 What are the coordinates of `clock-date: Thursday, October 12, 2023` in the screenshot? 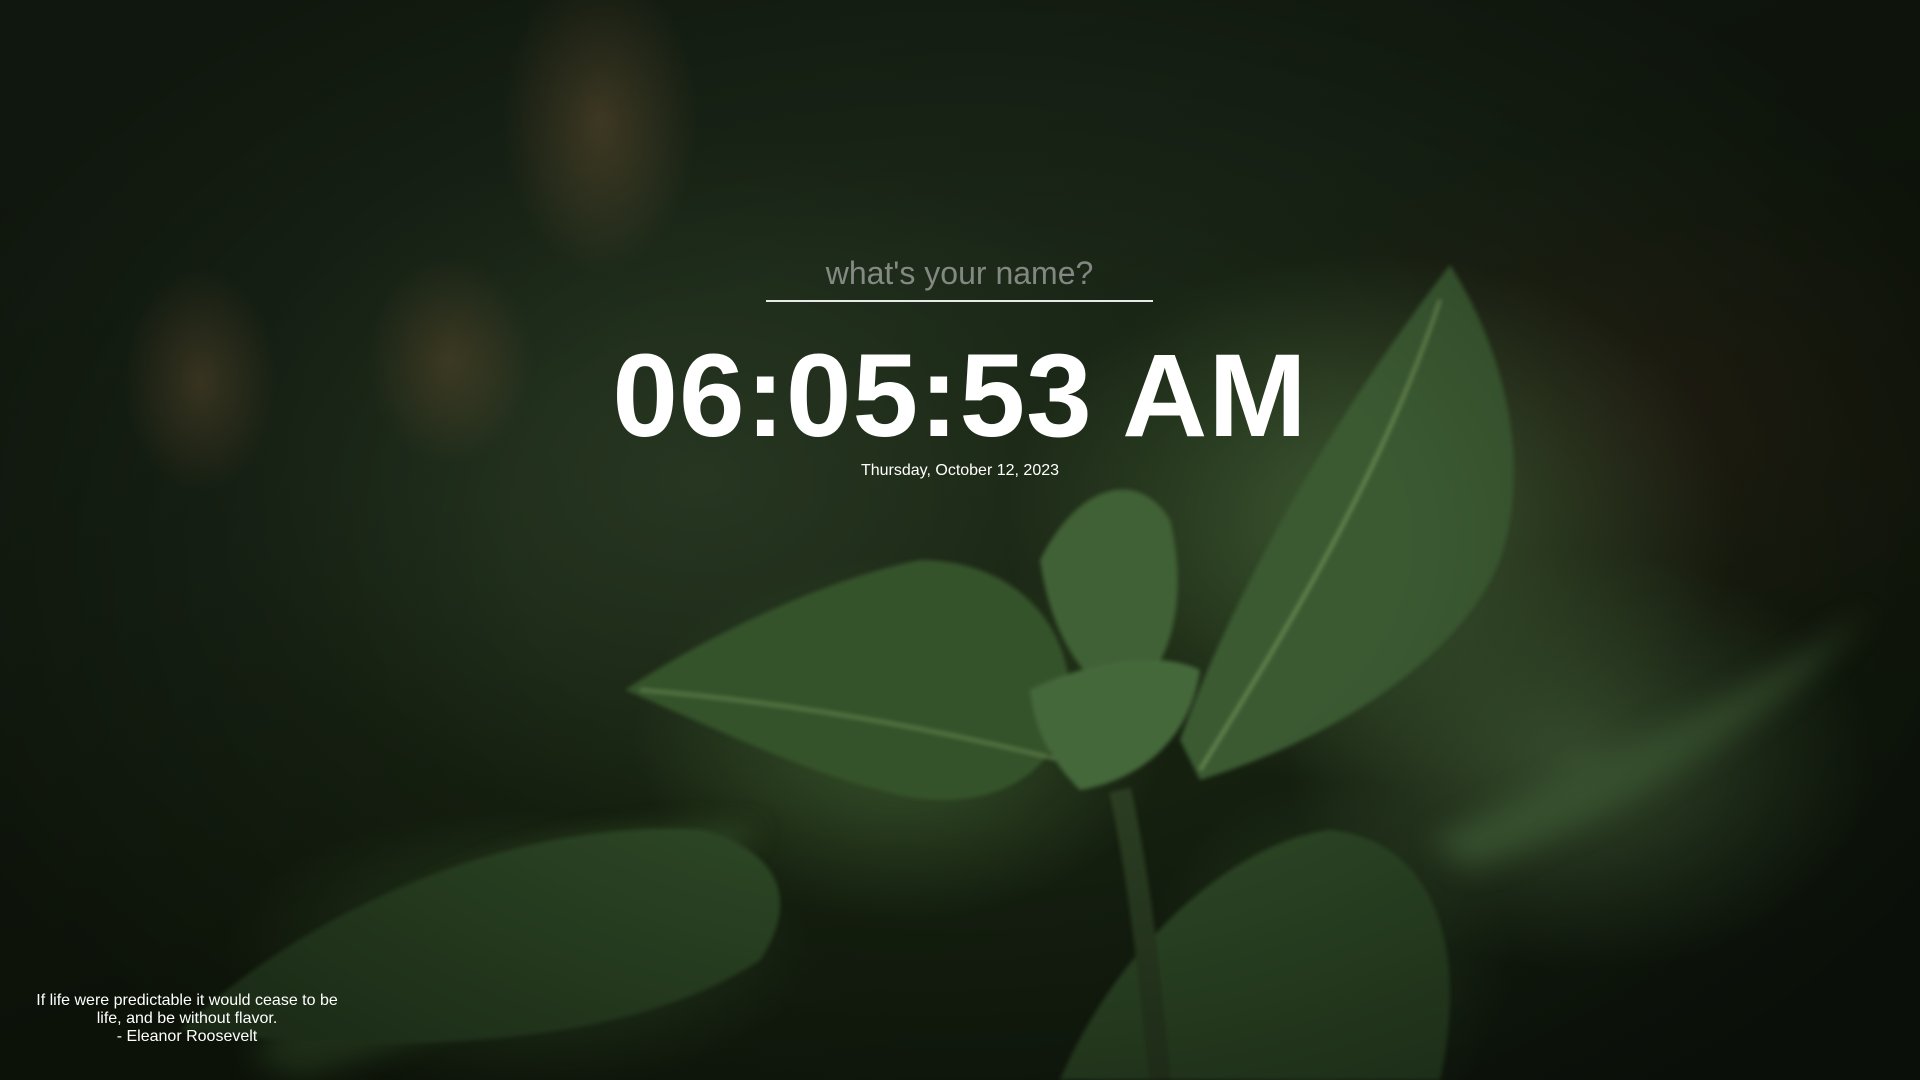 It's located at (960, 470).